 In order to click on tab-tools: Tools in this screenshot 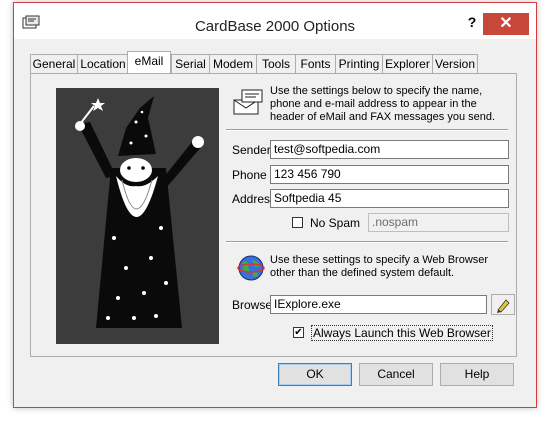, I will do `click(276, 63)`.